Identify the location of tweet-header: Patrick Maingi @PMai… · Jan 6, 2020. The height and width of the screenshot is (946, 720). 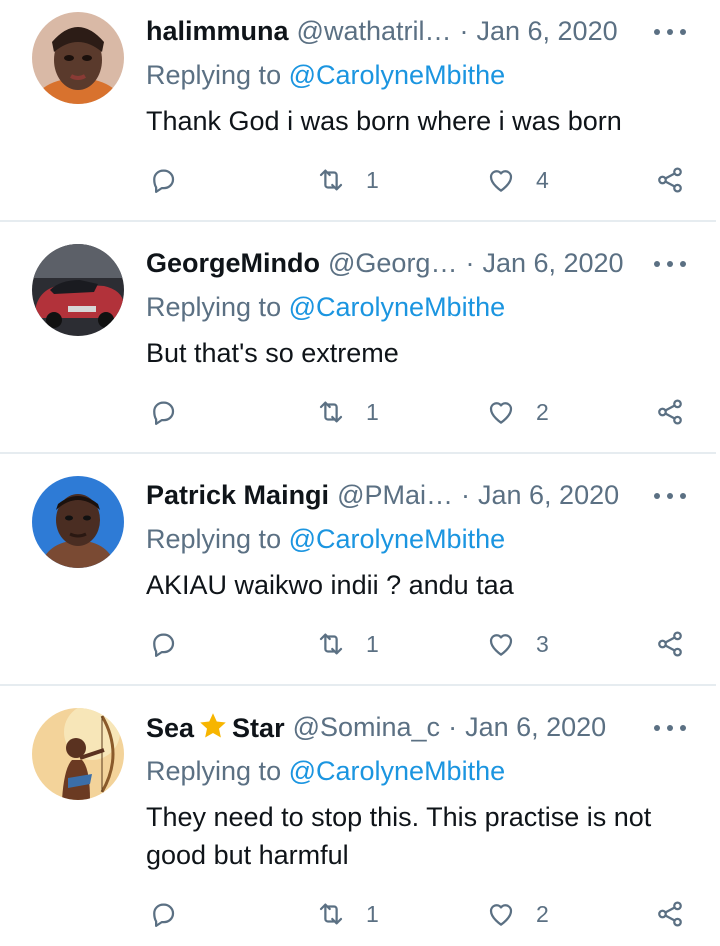
(386, 495).